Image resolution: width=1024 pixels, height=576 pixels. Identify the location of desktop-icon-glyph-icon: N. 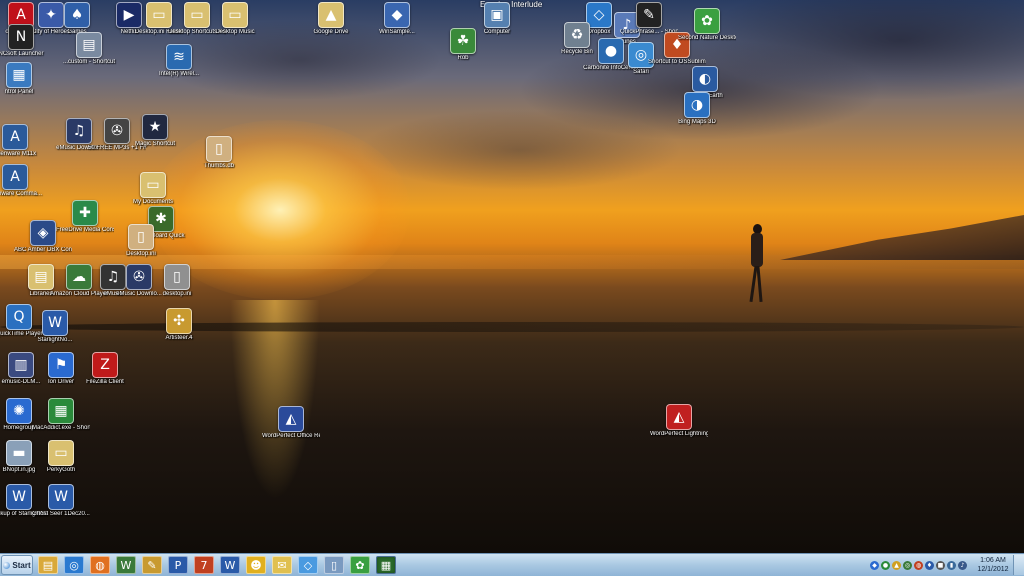
(21, 37).